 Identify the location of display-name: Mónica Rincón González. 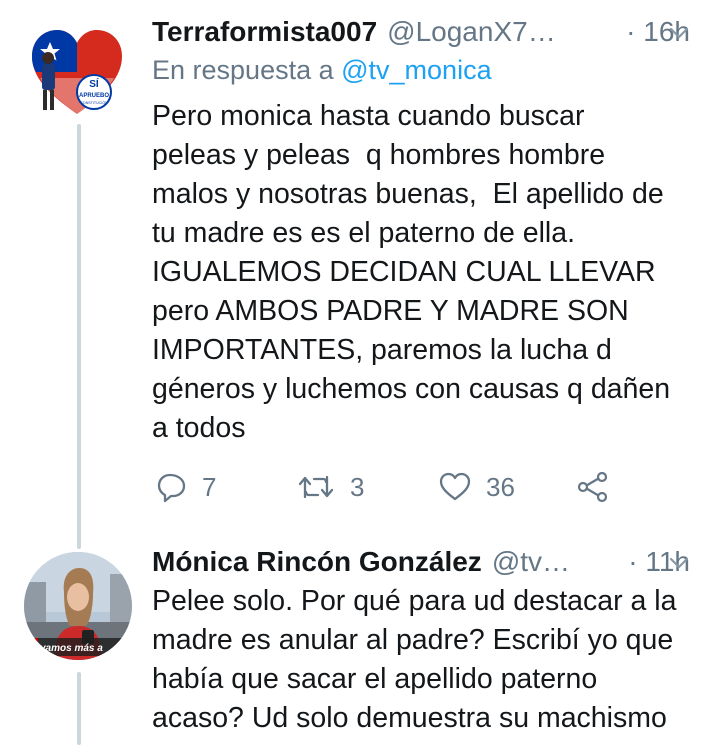
(317, 562).